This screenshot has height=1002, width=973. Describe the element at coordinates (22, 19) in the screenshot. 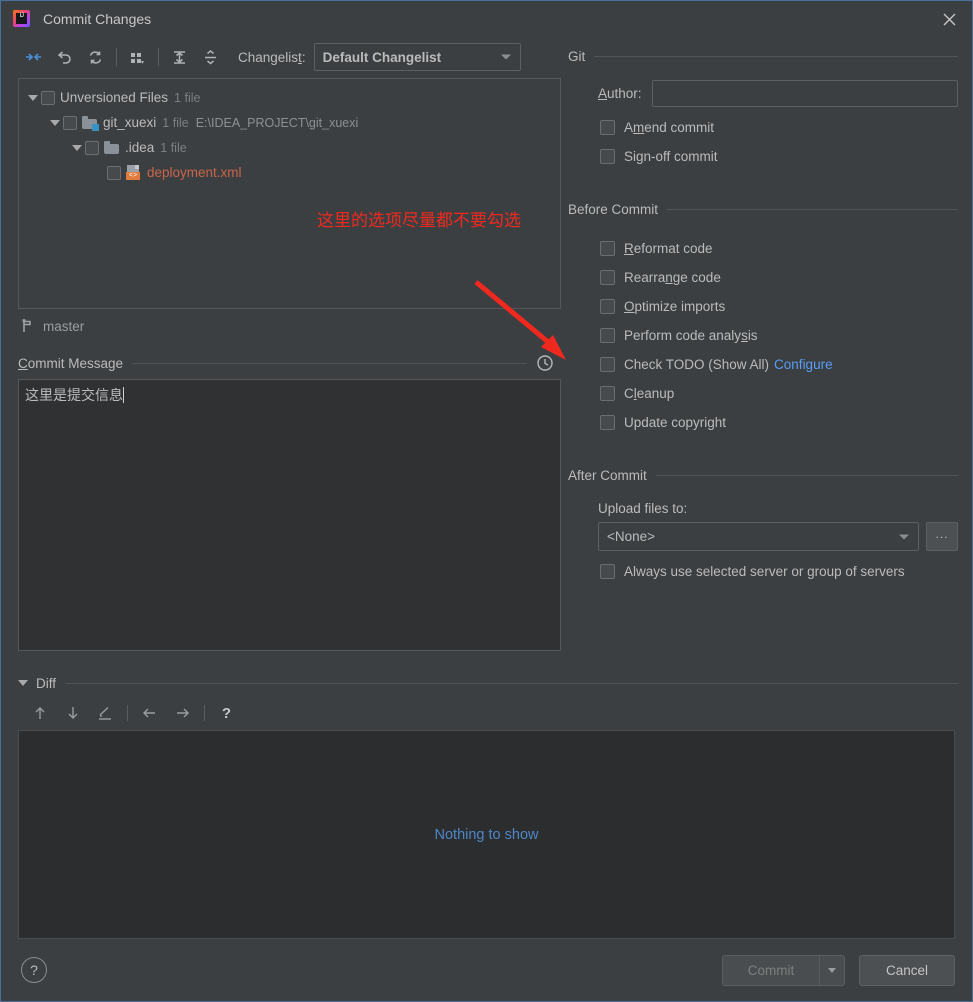

I see `intellij-idea-logo-icon: IJ` at that location.